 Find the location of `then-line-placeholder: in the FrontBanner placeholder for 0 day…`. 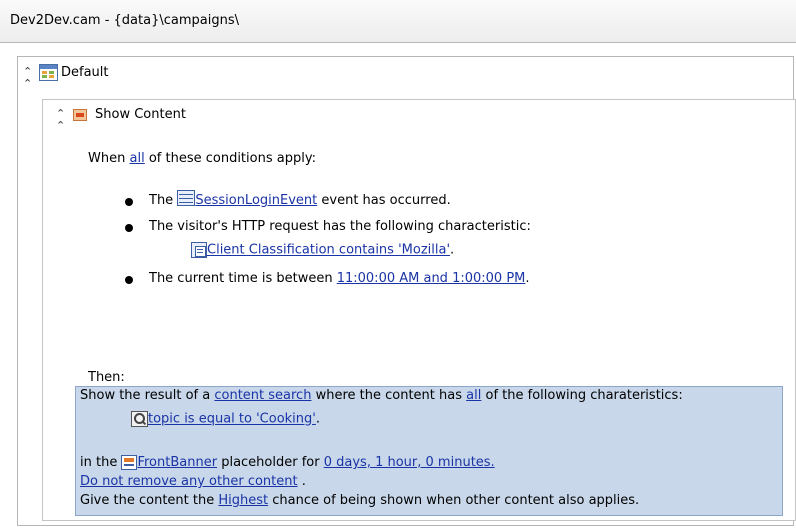

then-line-placeholder: in the FrontBanner placeholder for 0 day… is located at coordinates (287, 462).